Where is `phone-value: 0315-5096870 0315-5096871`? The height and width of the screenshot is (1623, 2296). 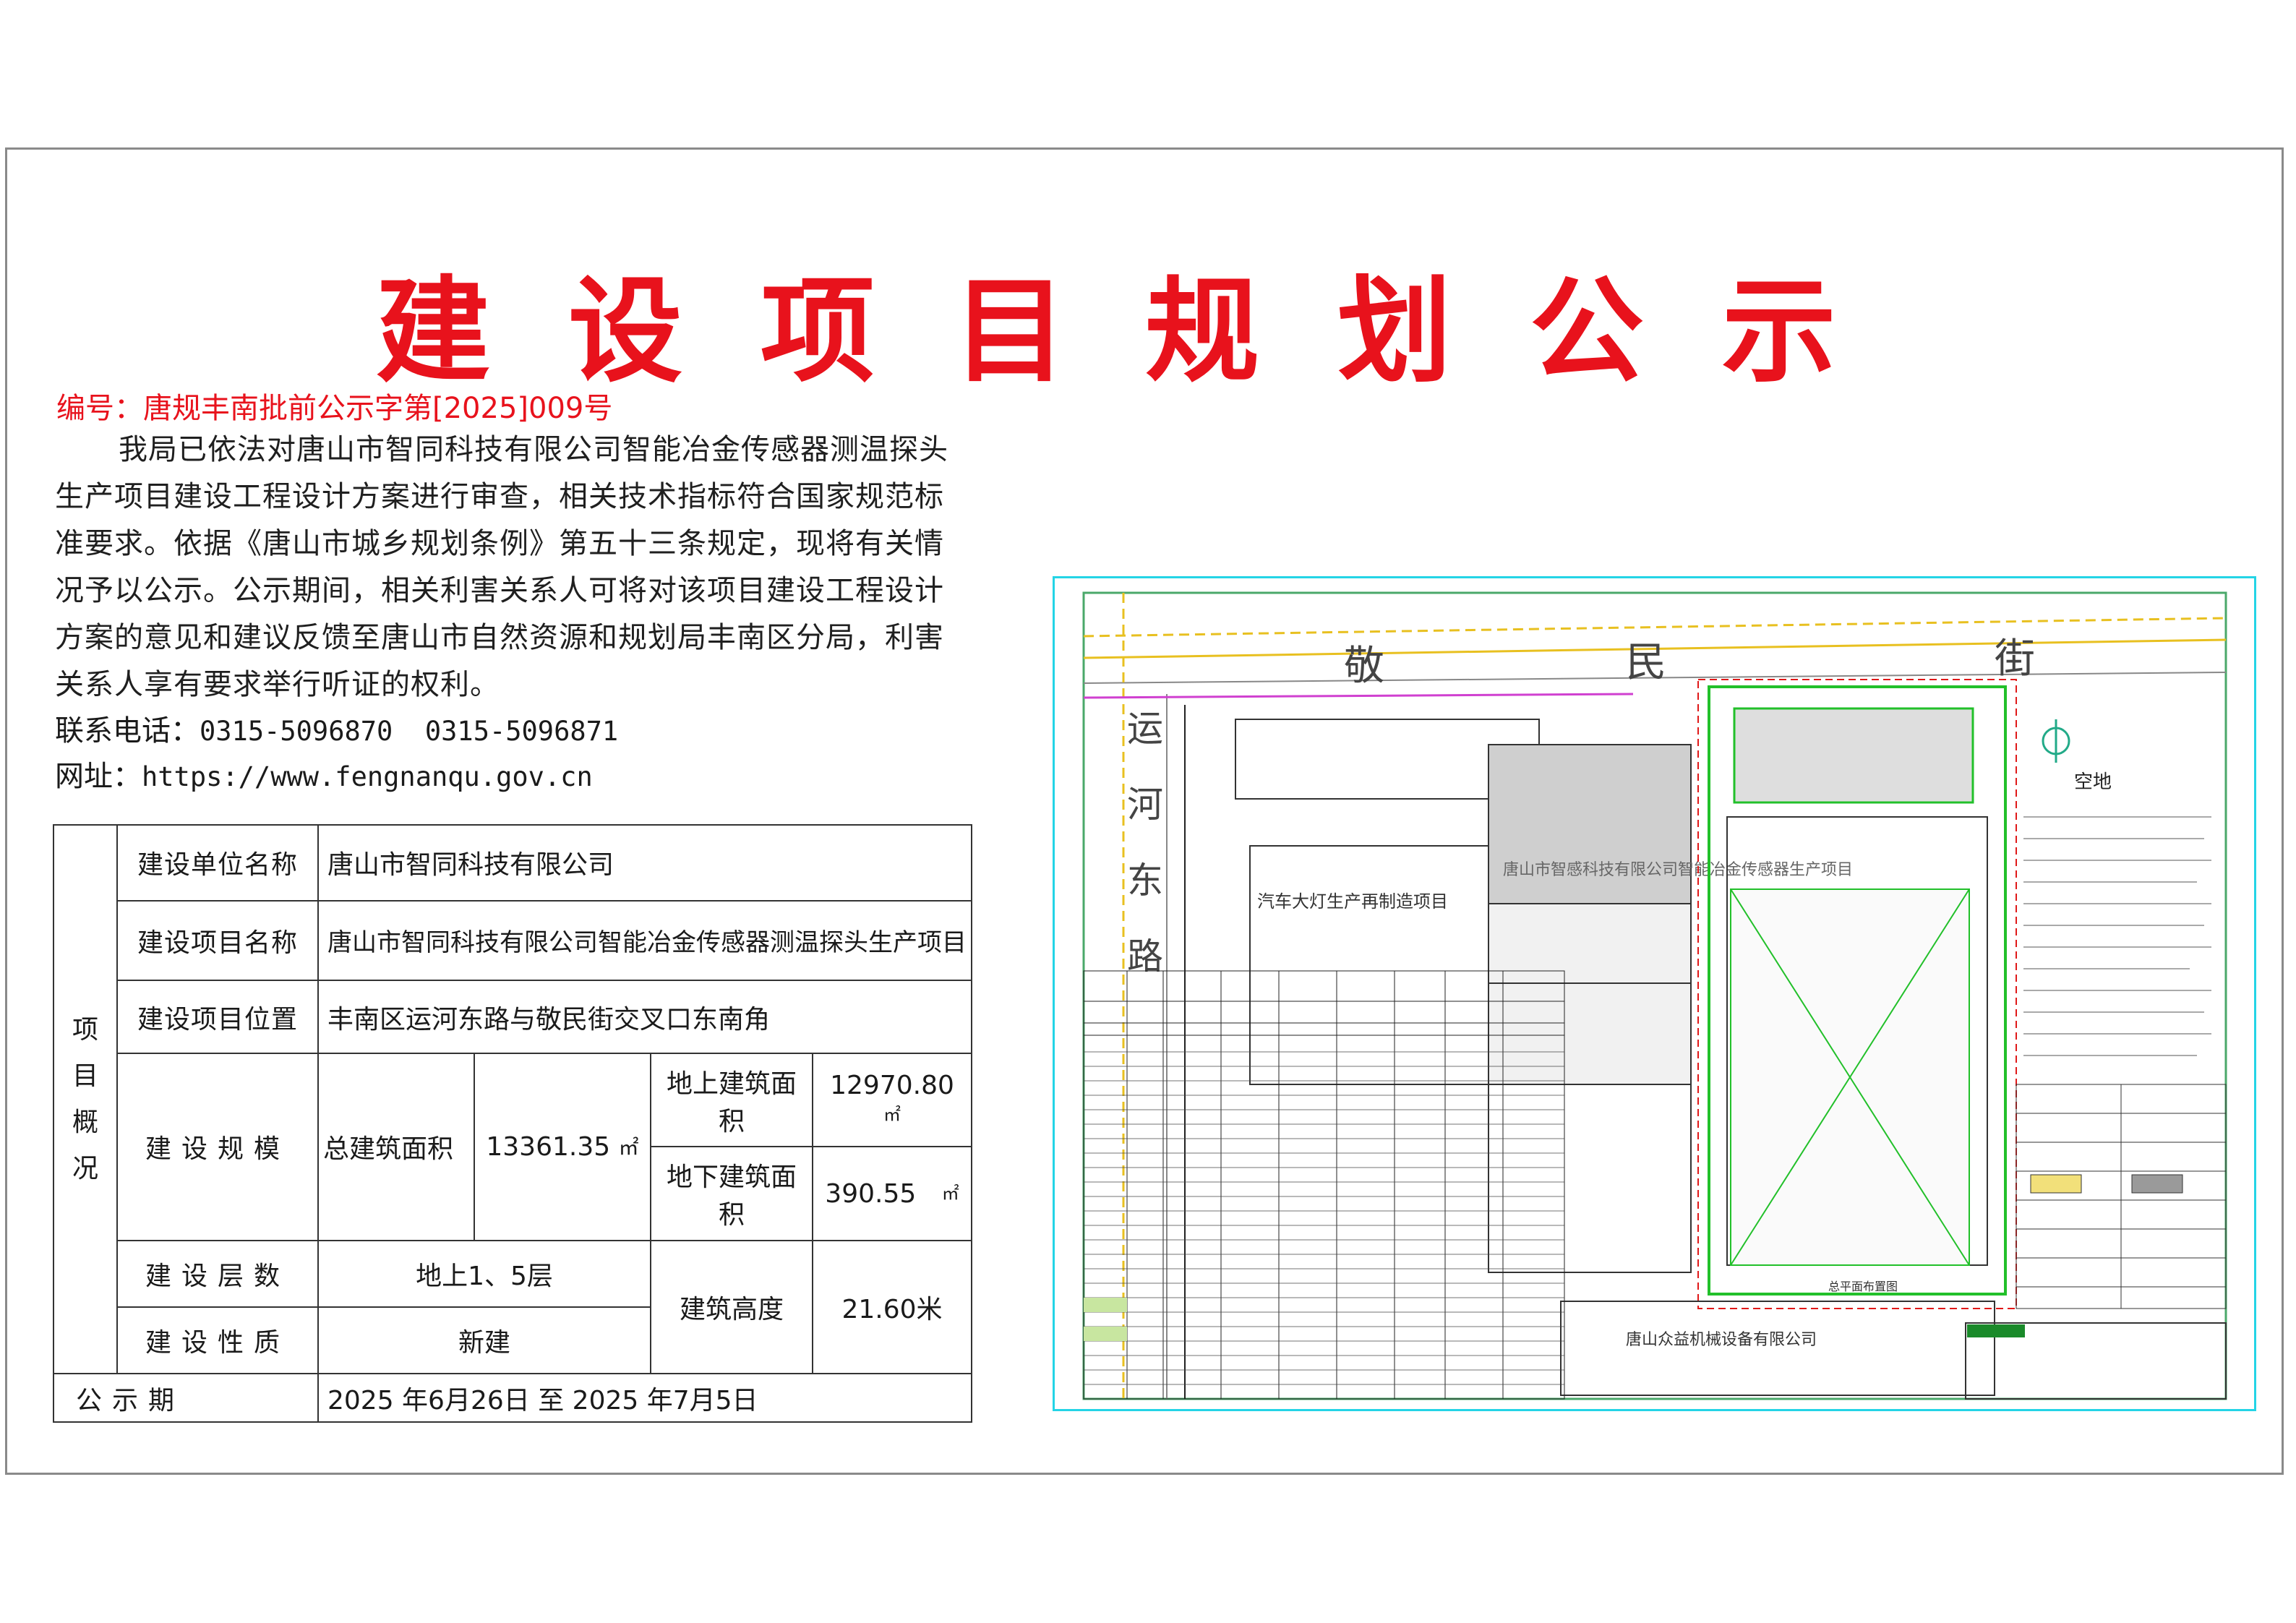 phone-value: 0315-5096870 0315-5096871 is located at coordinates (409, 731).